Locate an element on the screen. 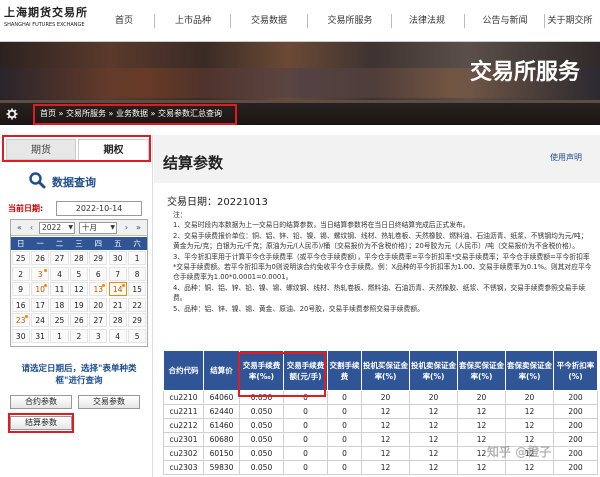 Image resolution: width=600 pixels, height=477 pixels. calendar-day: 10 is located at coordinates (40, 289).